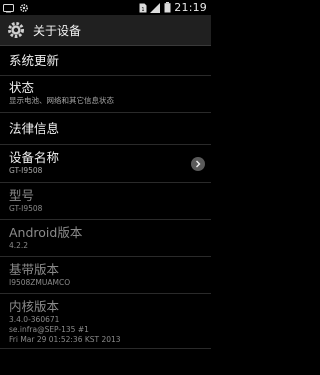 The height and width of the screenshot is (375, 320). I want to click on item-title: 法律信息, so click(34, 128).